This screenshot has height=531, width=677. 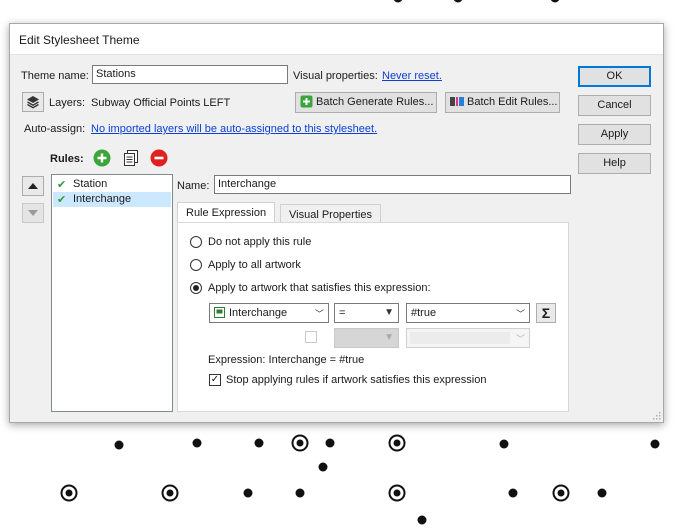 I want to click on duplicate-rule-button, so click(x=131, y=158).